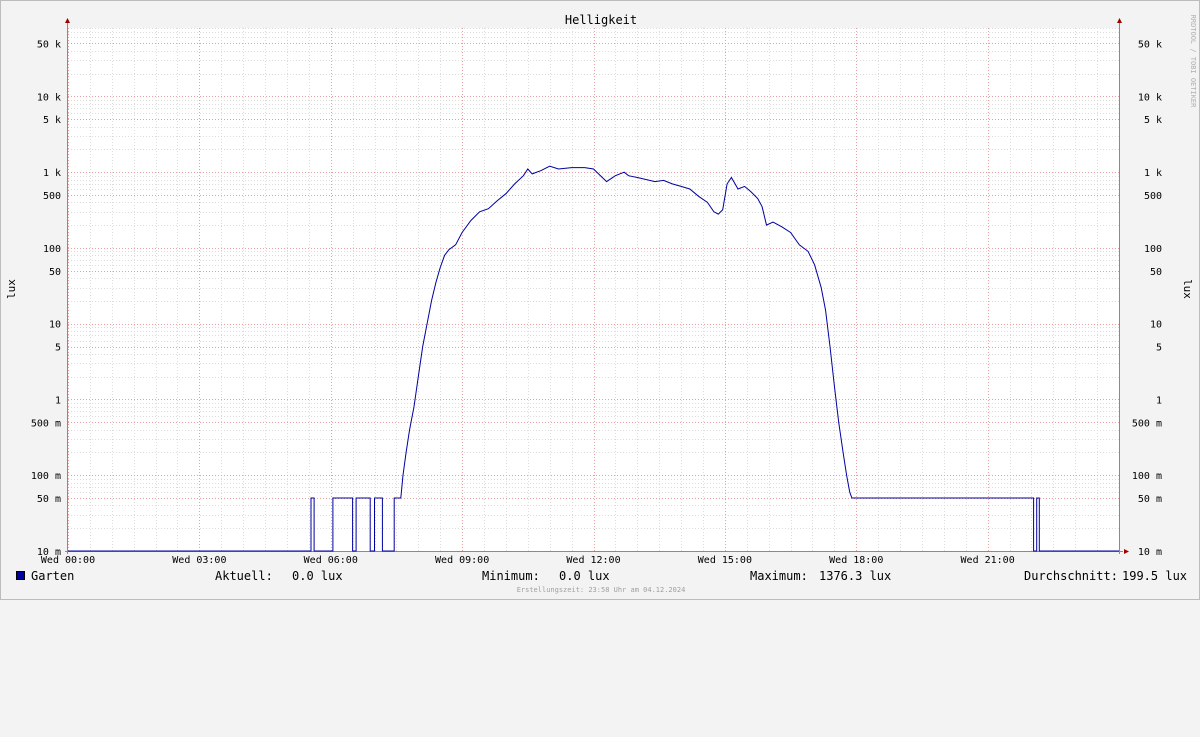 This screenshot has width=1200, height=737. I want to click on y-tick-label-left: 1, so click(58, 400).